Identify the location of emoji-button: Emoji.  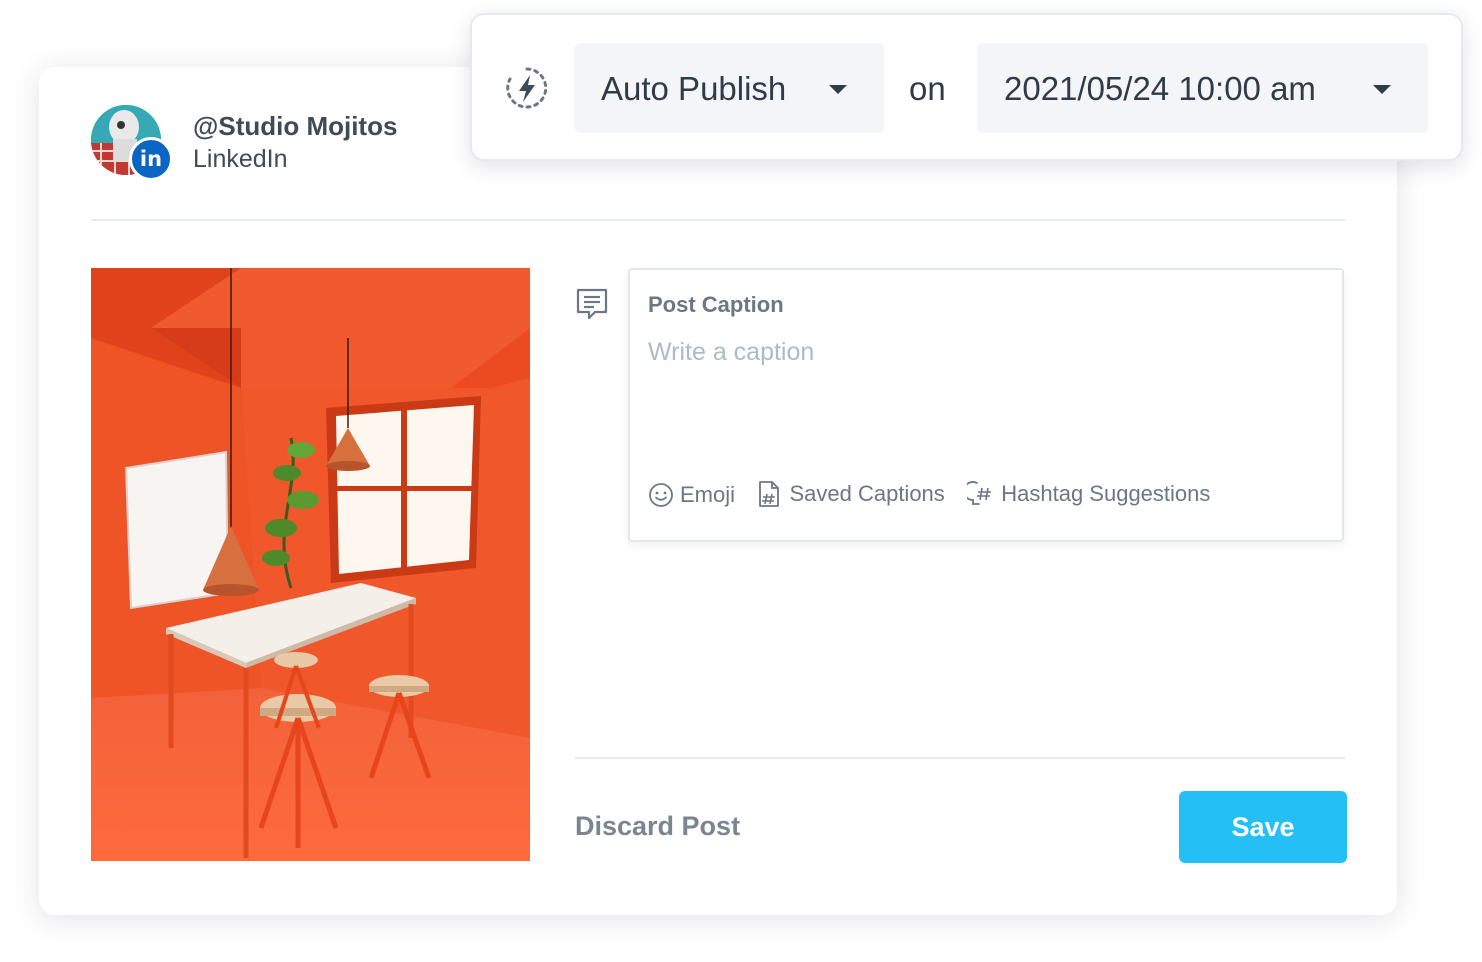
(691, 495).